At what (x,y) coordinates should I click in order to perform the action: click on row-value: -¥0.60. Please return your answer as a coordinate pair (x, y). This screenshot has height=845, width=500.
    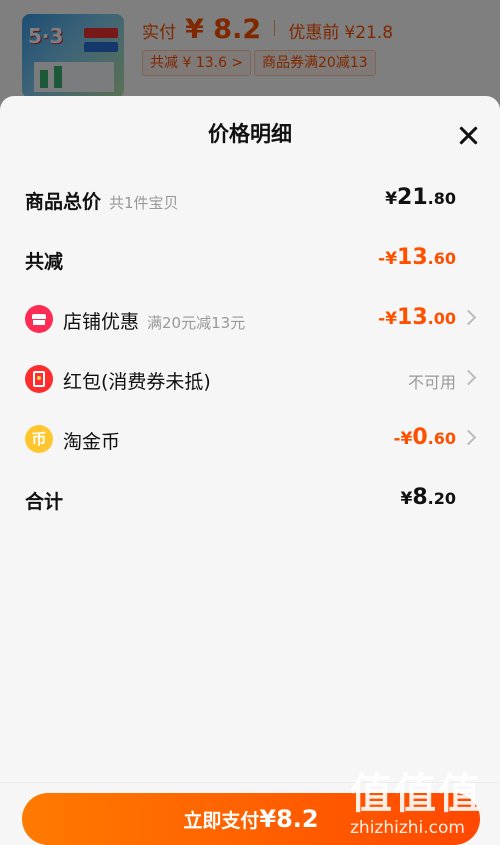
    Looking at the image, I should click on (424, 437).